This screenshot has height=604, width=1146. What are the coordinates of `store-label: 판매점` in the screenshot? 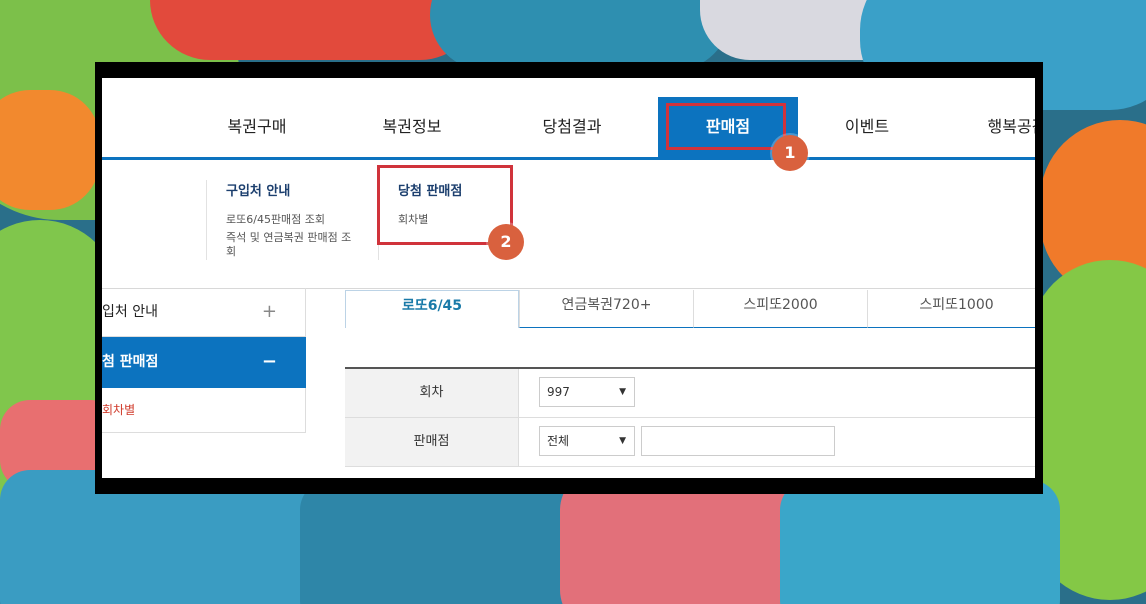 It's located at (432, 442).